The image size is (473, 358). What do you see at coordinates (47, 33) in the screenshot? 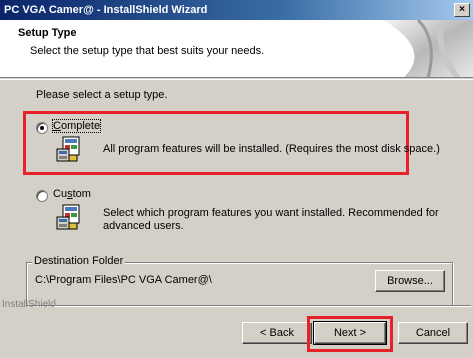
I see `page-title: Setup Type` at bounding box center [47, 33].